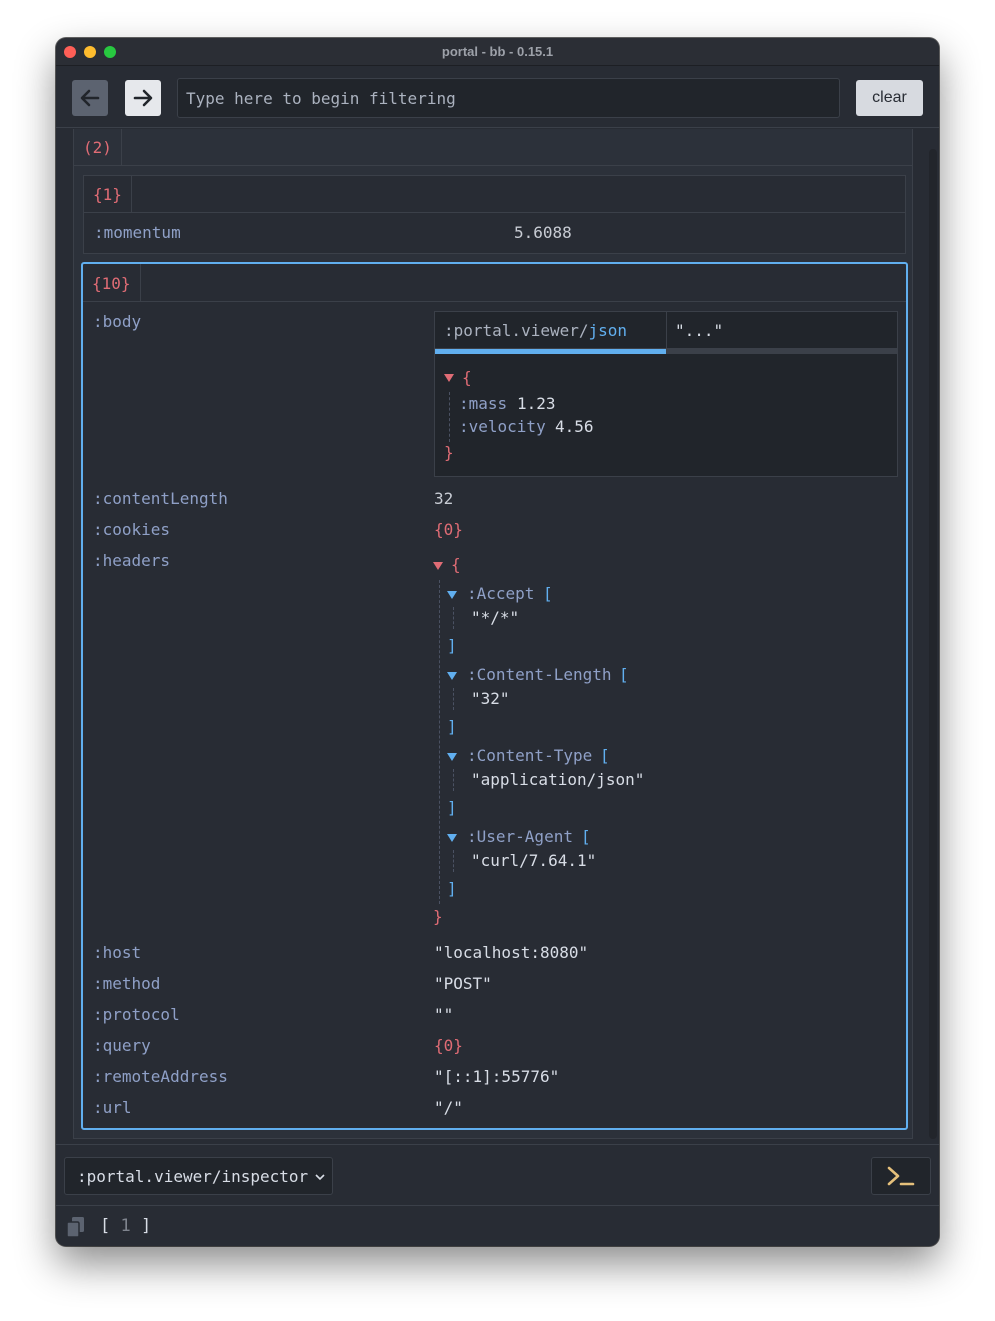  What do you see at coordinates (550, 351) in the screenshot?
I see `viewer-tab-indicator` at bounding box center [550, 351].